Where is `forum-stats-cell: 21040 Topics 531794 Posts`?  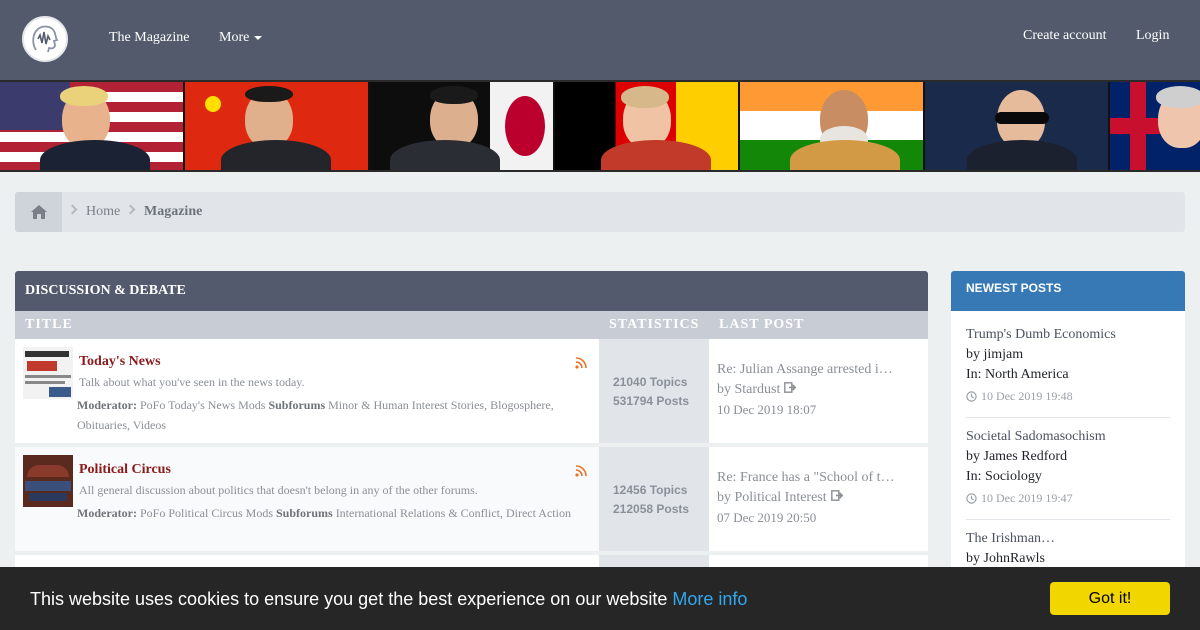
forum-stats-cell: 21040 Topics 531794 Posts is located at coordinates (654, 391).